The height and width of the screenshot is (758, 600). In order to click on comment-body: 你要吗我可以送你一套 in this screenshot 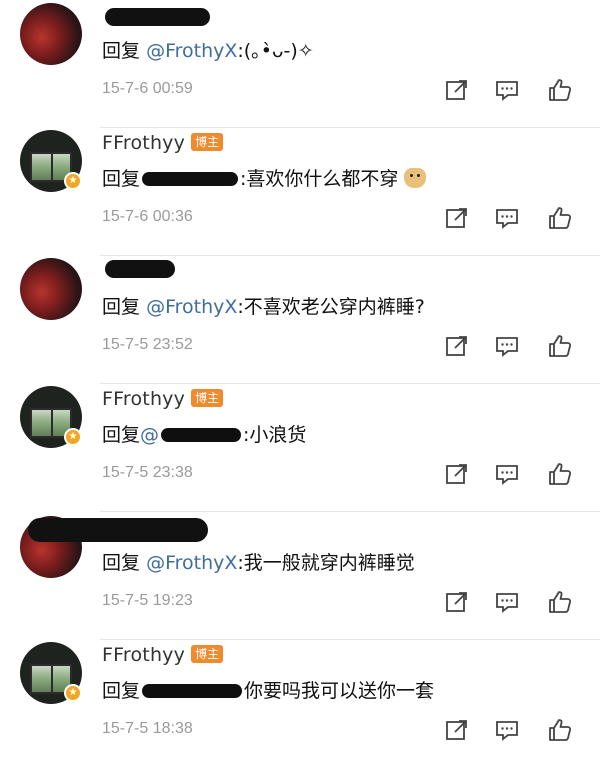, I will do `click(339, 691)`.